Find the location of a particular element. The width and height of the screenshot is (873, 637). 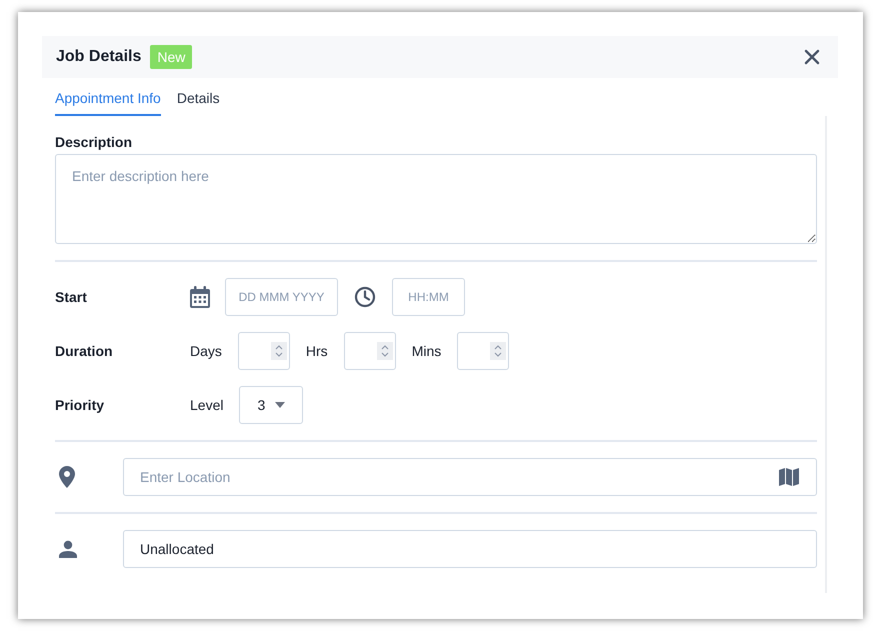

close-button is located at coordinates (812, 57).